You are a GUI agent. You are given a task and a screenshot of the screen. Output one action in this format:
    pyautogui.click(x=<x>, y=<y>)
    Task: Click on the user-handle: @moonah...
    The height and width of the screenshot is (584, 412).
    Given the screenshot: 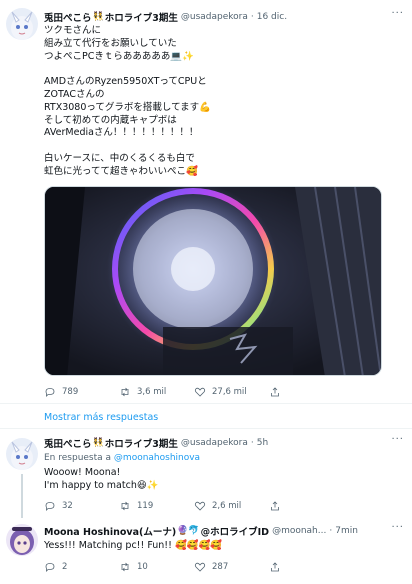 What is the action you would take?
    pyautogui.click(x=299, y=531)
    